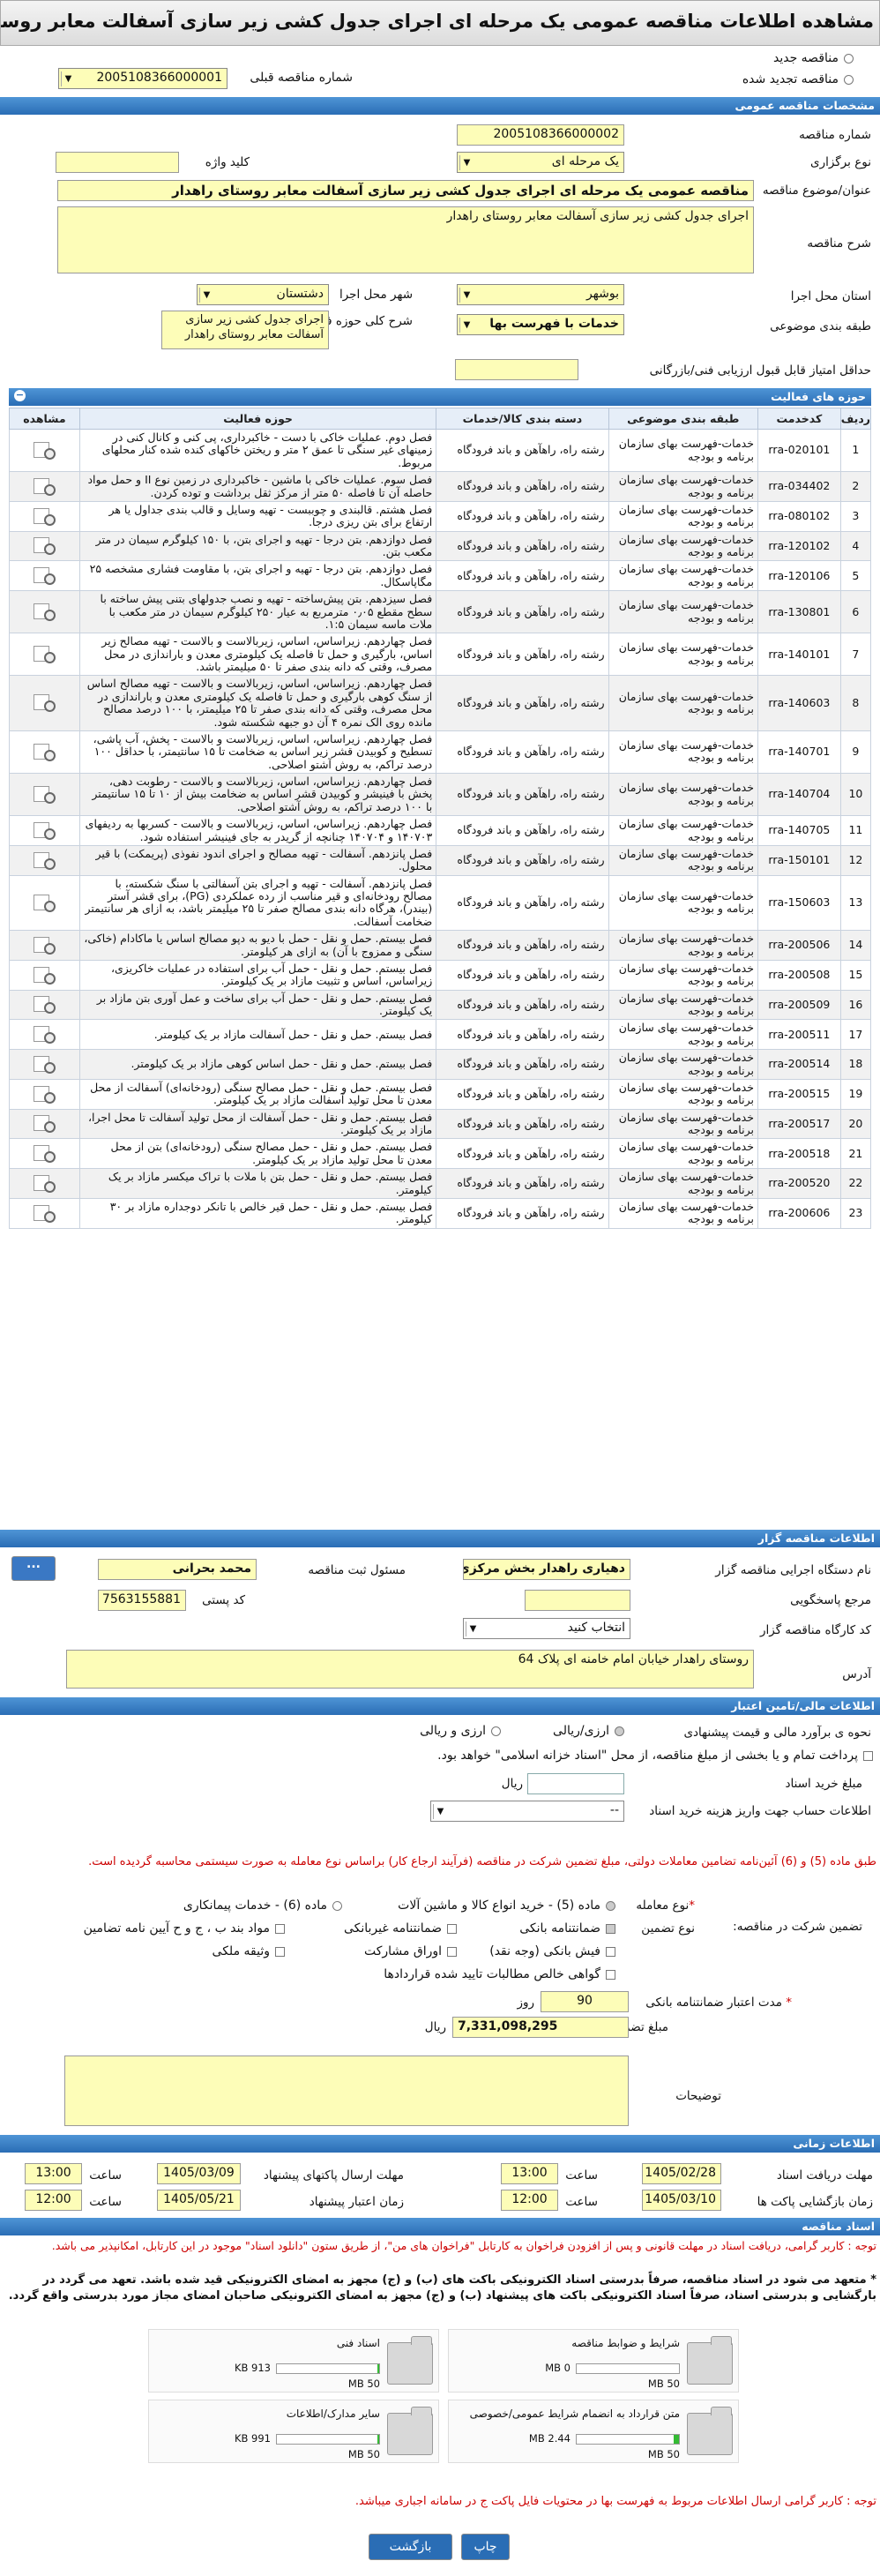  What do you see at coordinates (540, 294) in the screenshot?
I see `province-select: بوشهر ▼` at bounding box center [540, 294].